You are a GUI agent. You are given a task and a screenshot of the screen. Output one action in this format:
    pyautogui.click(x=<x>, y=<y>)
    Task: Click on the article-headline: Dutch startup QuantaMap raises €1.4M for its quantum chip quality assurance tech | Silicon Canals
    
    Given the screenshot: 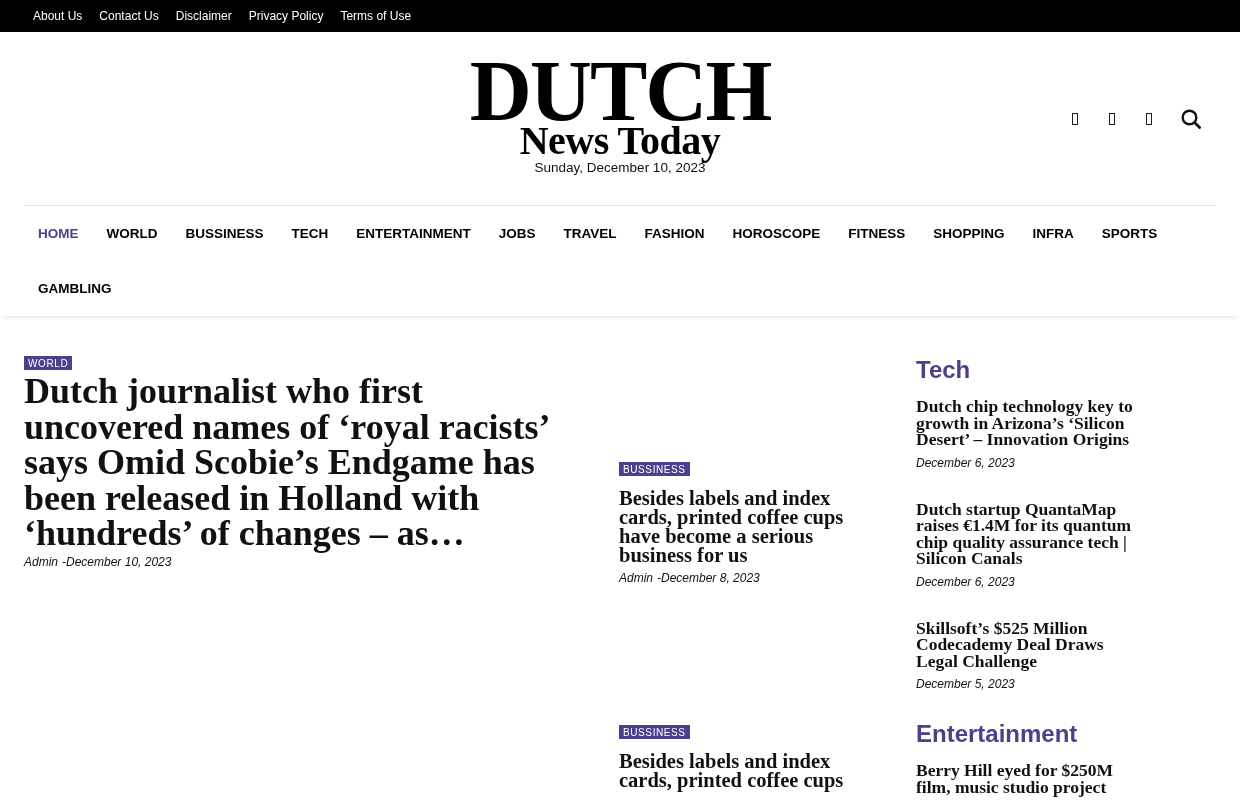 What is the action you would take?
    pyautogui.click(x=1029, y=534)
    